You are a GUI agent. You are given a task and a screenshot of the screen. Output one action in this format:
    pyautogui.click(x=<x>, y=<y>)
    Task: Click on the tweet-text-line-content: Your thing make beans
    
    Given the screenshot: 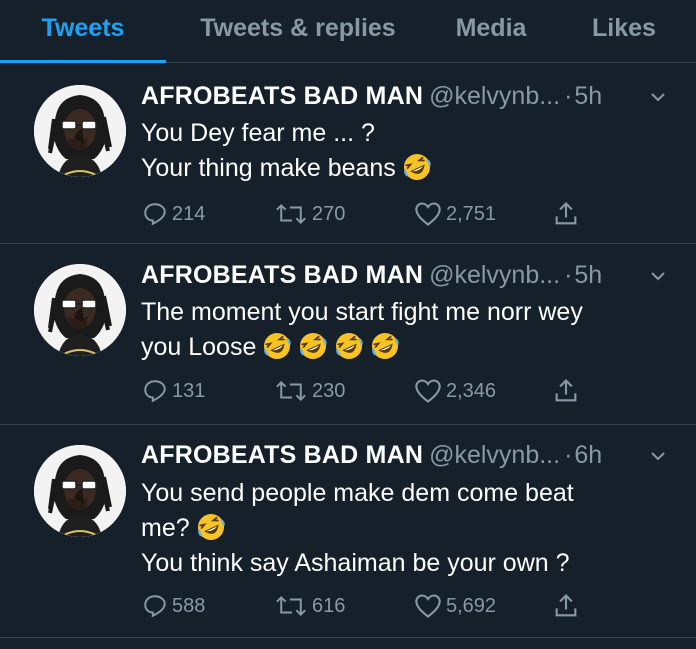 What is the action you would take?
    pyautogui.click(x=268, y=168)
    